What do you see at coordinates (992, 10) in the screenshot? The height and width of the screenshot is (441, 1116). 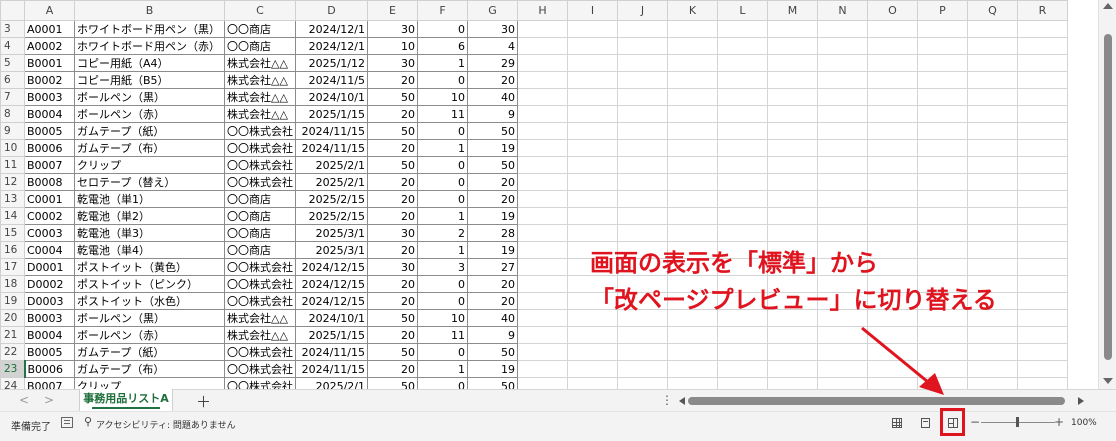 I see `column-header-q: Q` at bounding box center [992, 10].